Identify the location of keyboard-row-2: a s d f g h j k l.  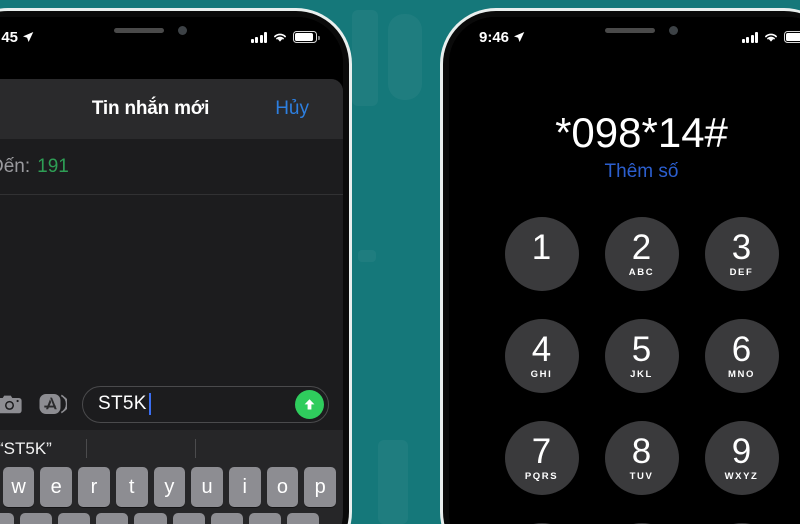
(171, 518).